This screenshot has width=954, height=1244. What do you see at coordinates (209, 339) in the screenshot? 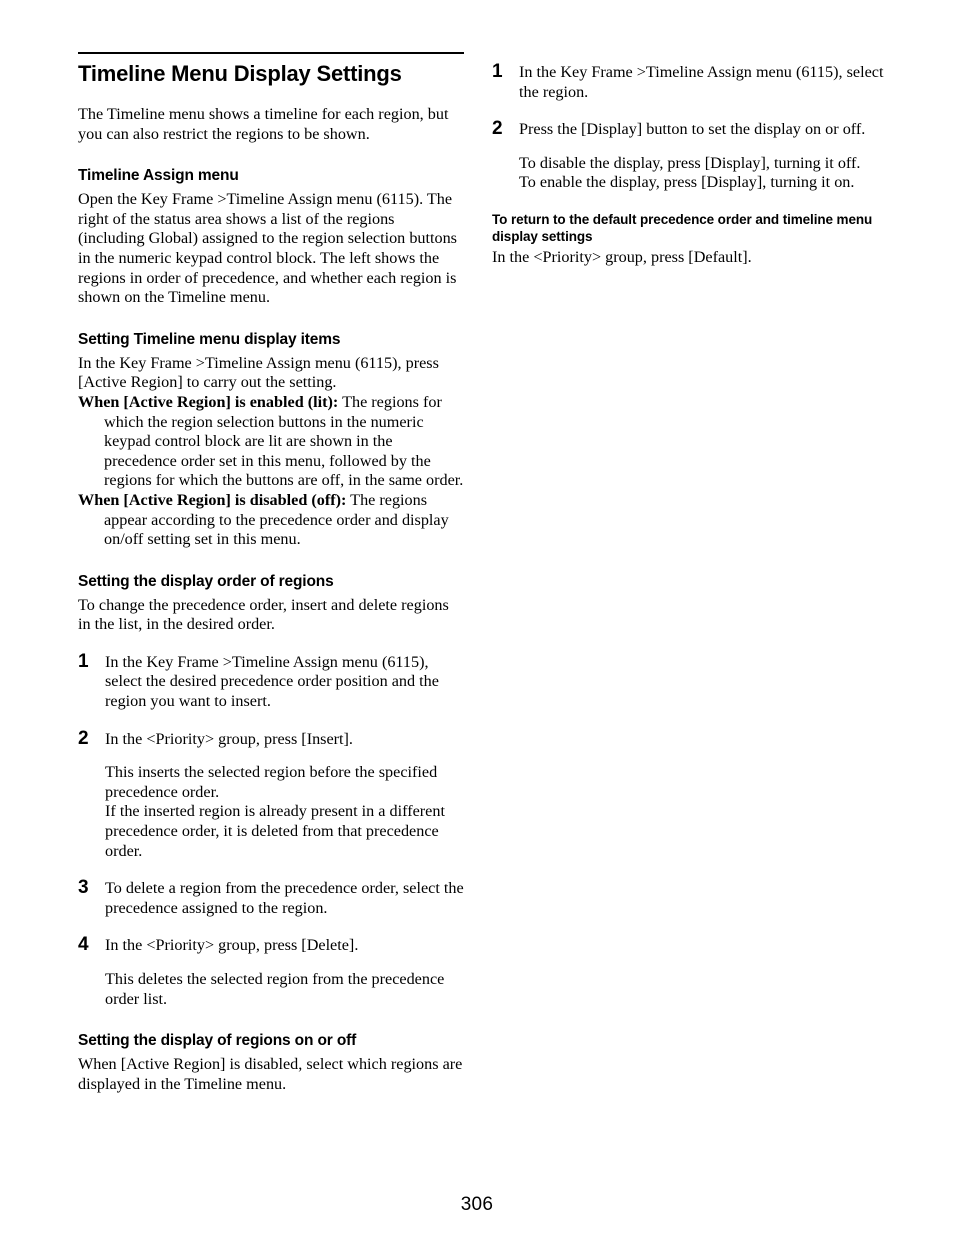
I see `section-heading-display-items: Setting Timeline menu display items` at bounding box center [209, 339].